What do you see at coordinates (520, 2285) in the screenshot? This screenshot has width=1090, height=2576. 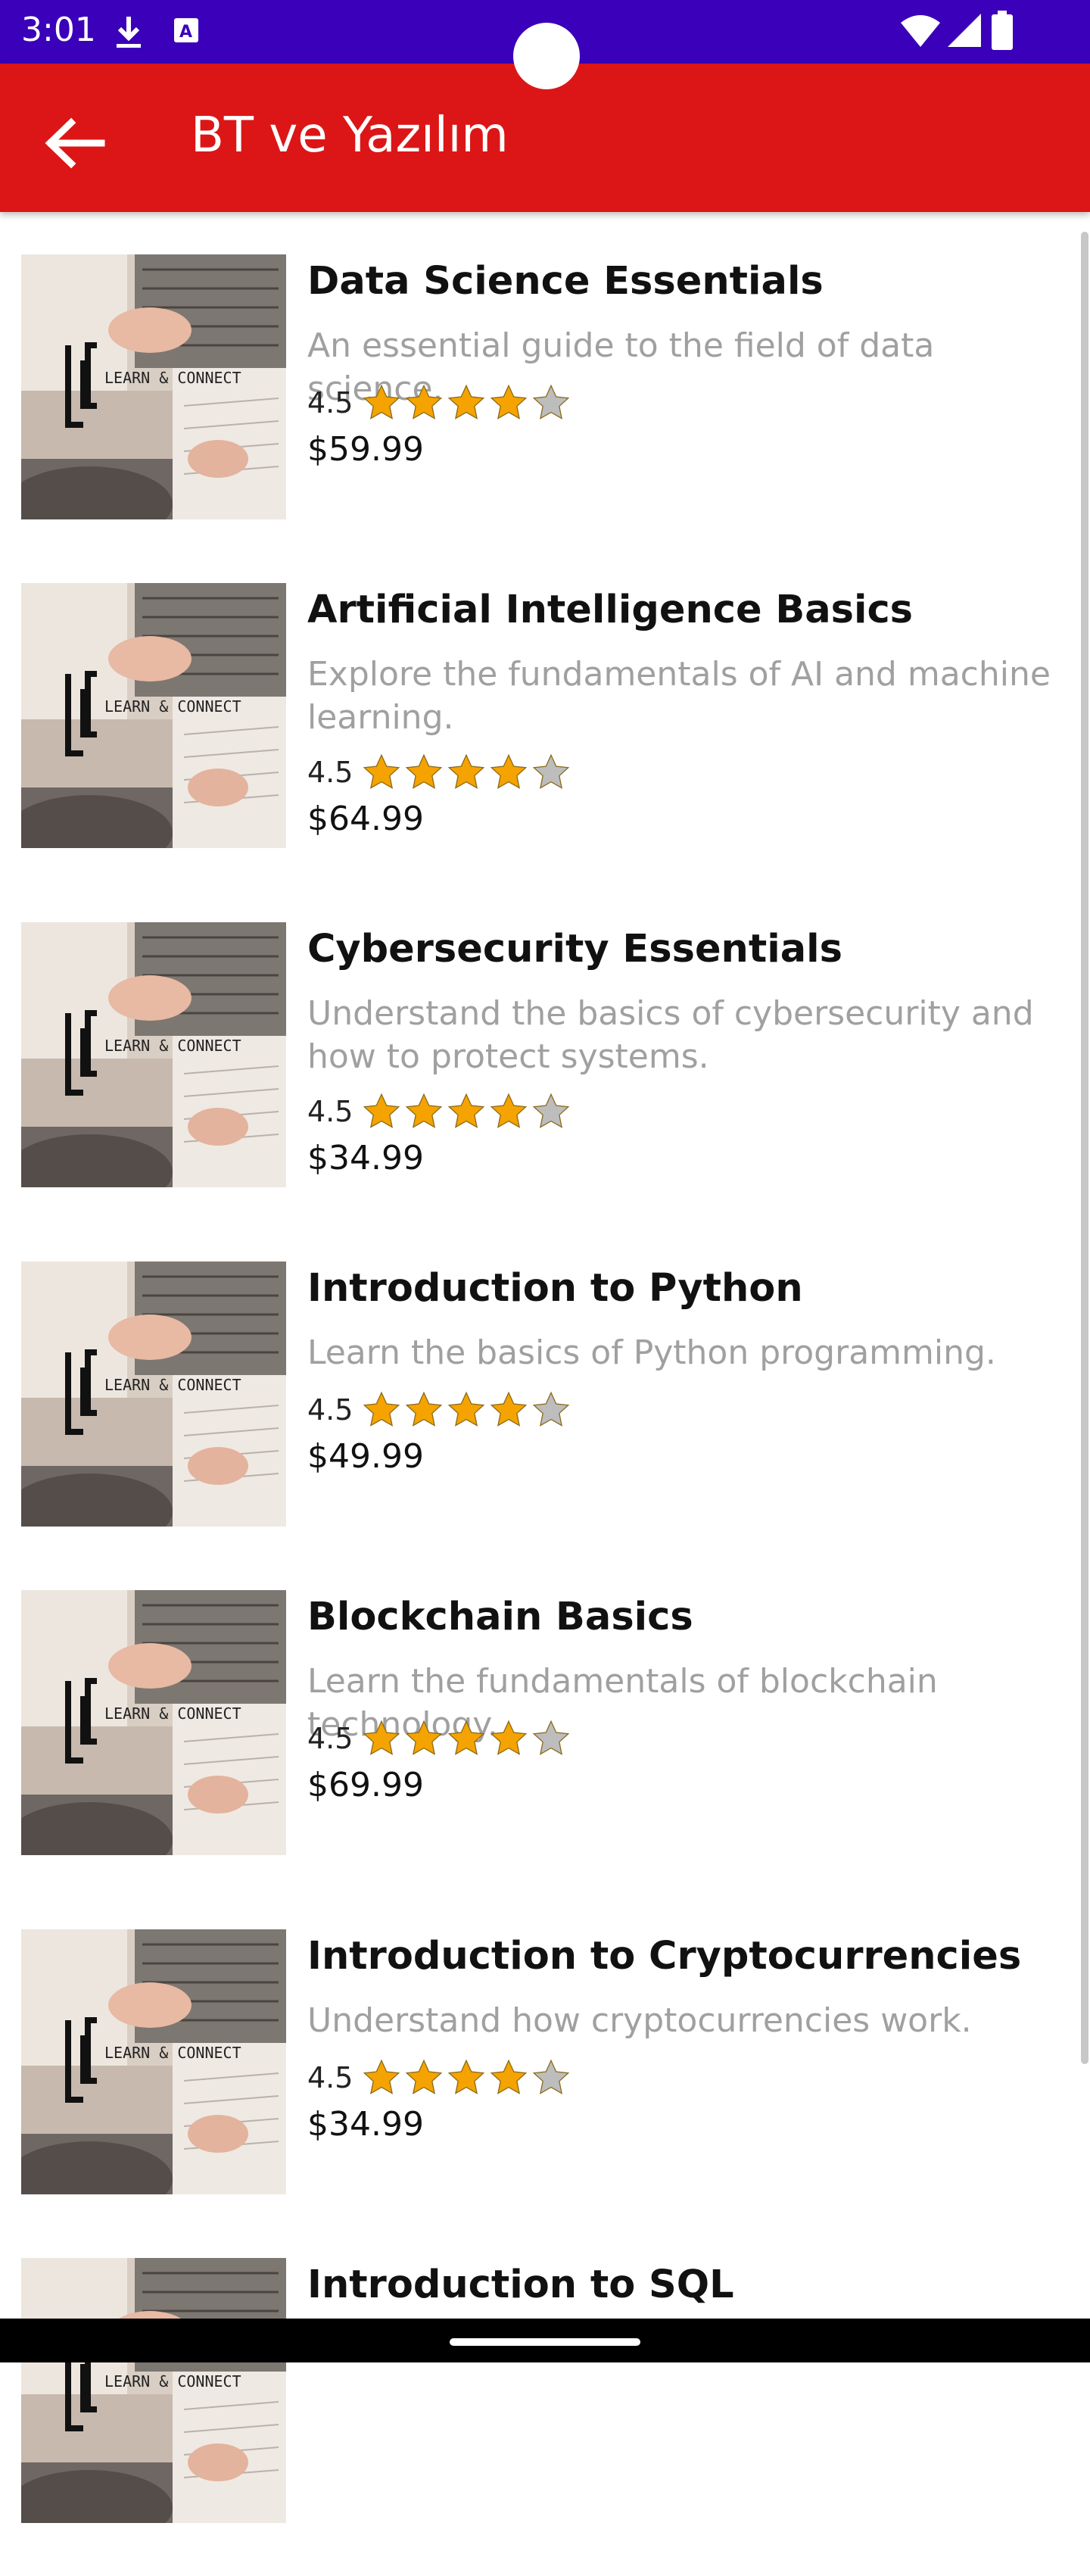 I see `course-title: Introduction to SQL` at bounding box center [520, 2285].